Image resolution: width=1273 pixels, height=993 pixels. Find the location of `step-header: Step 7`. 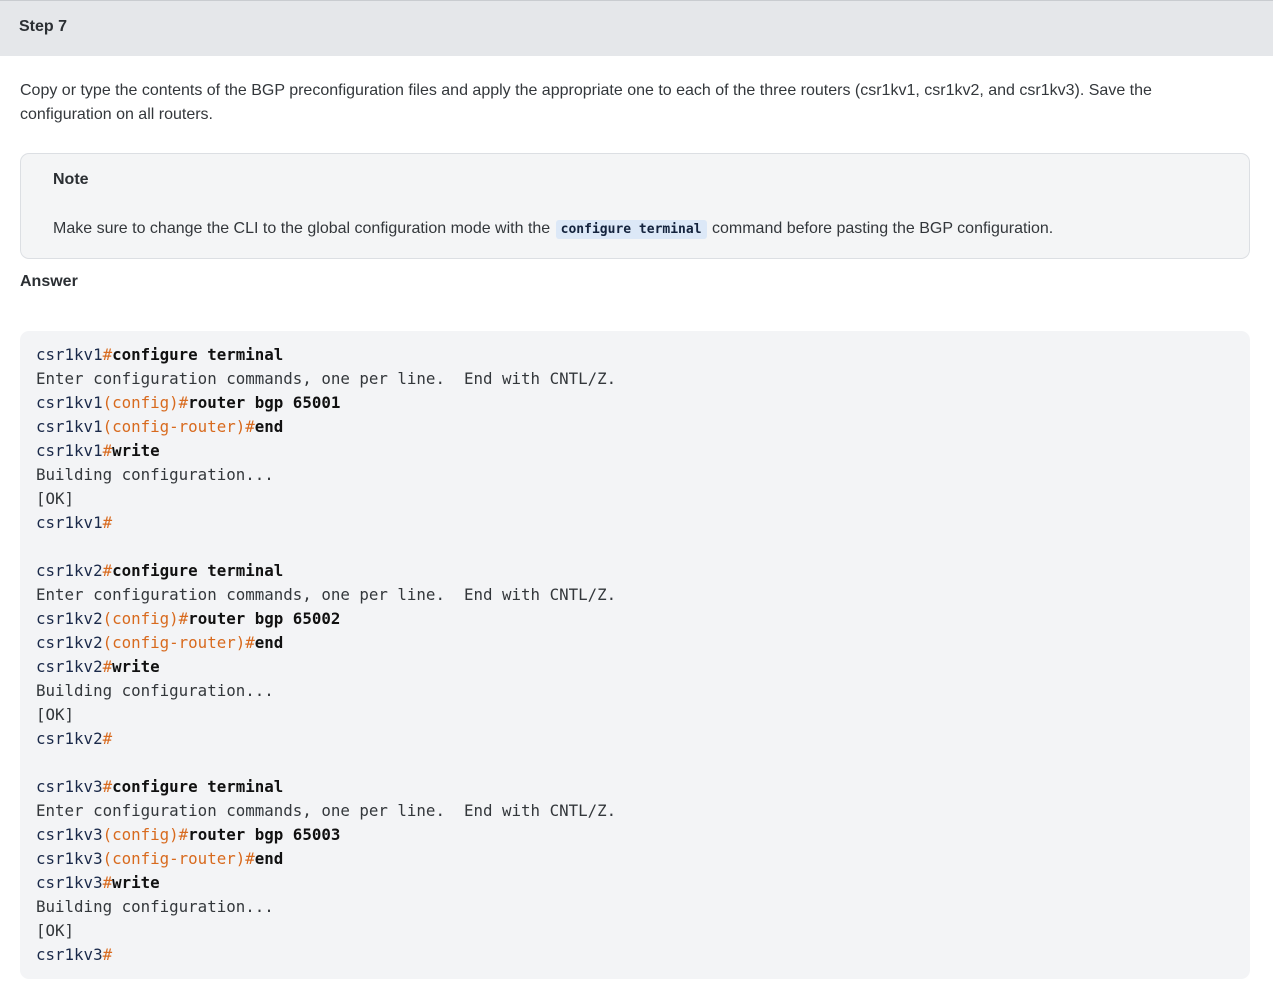

step-header: Step 7 is located at coordinates (636, 28).